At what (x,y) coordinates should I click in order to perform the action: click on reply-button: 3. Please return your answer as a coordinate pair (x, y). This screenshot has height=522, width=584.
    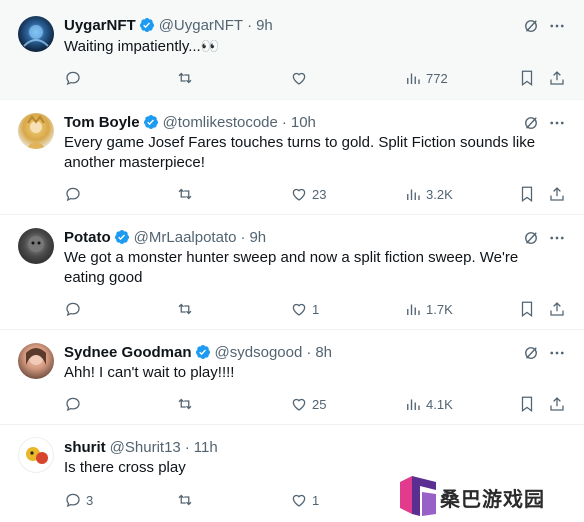
    Looking at the image, I should click on (78, 500).